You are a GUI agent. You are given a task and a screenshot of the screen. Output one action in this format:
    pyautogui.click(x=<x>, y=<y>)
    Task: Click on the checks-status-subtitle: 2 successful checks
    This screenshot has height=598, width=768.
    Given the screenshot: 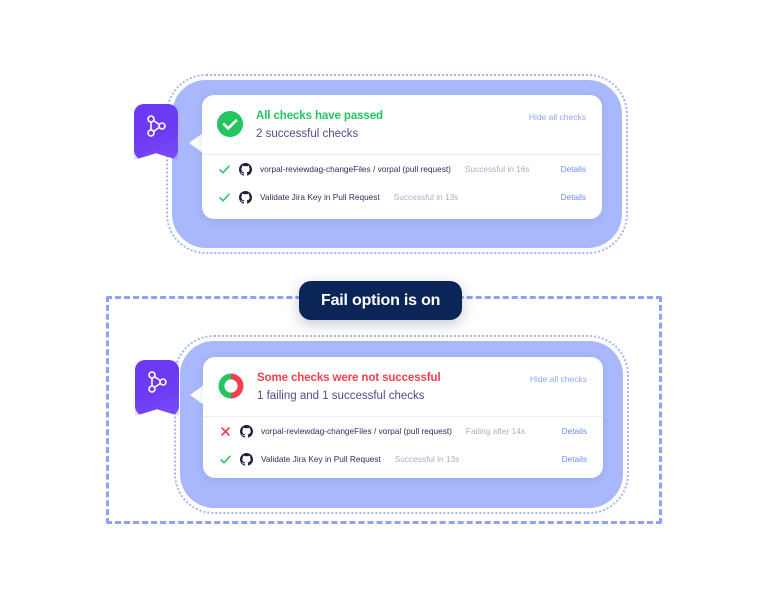 What is the action you would take?
    pyautogui.click(x=307, y=134)
    